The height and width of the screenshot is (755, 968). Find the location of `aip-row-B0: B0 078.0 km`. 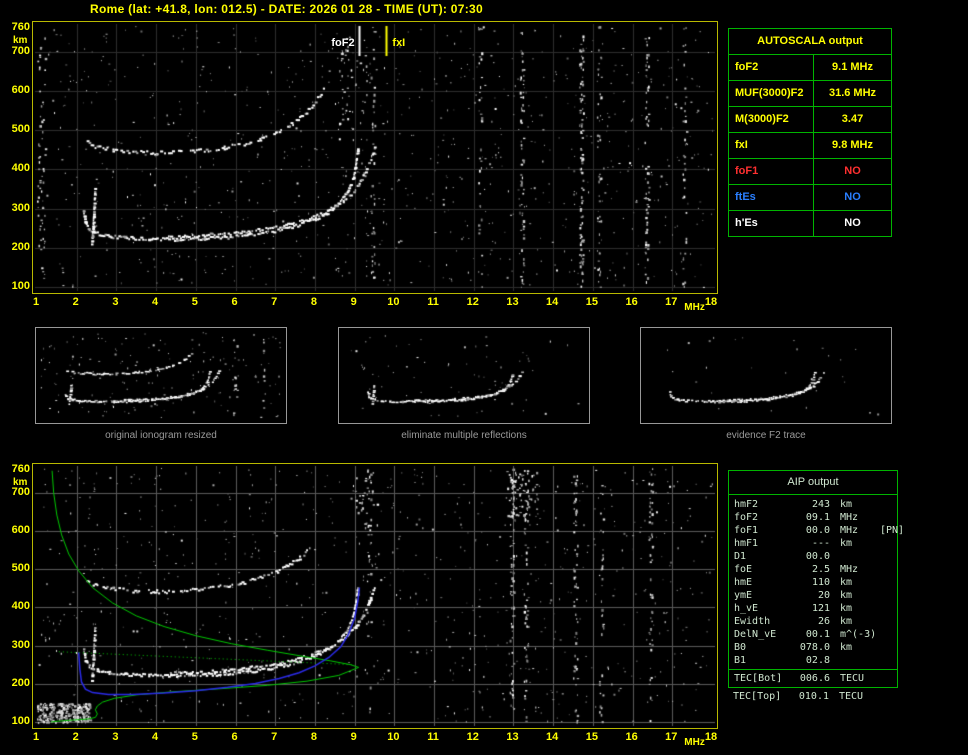

aip-row-B0: B0 078.0 km is located at coordinates (813, 647).